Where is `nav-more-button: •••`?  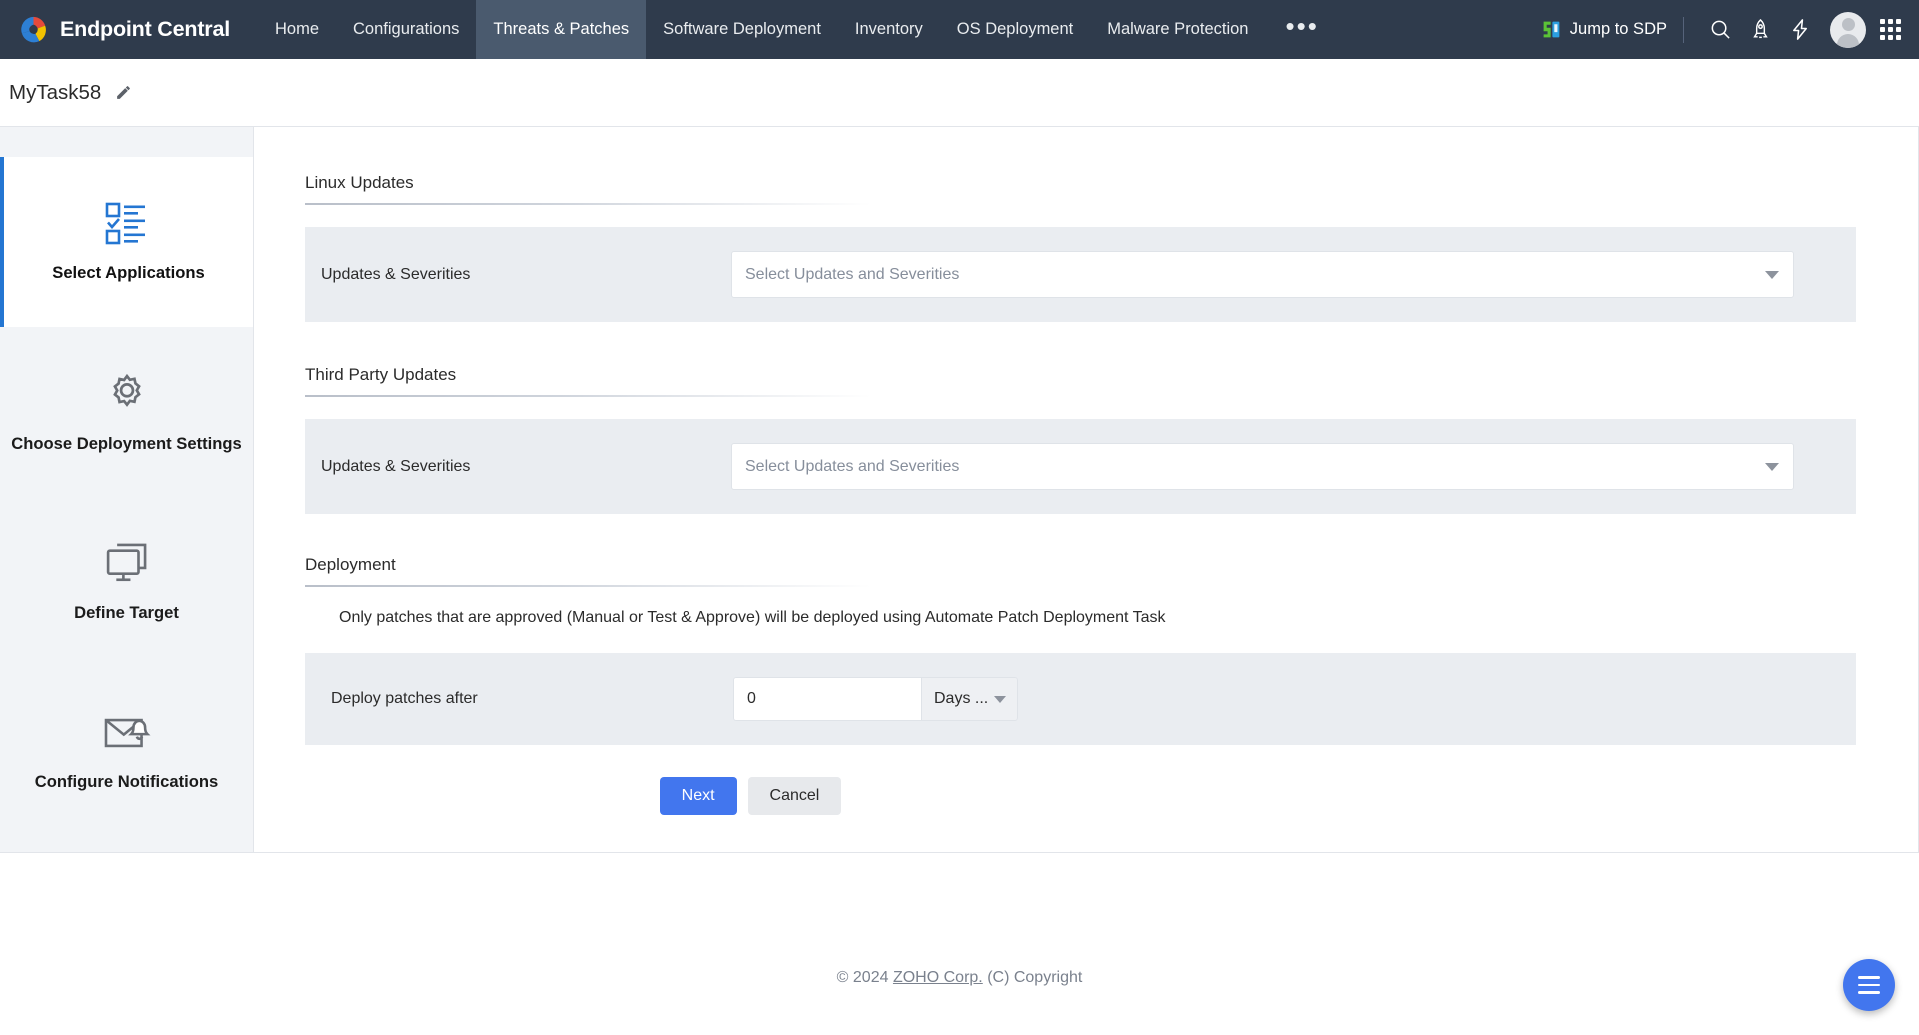 nav-more-button: ••• is located at coordinates (1301, 29).